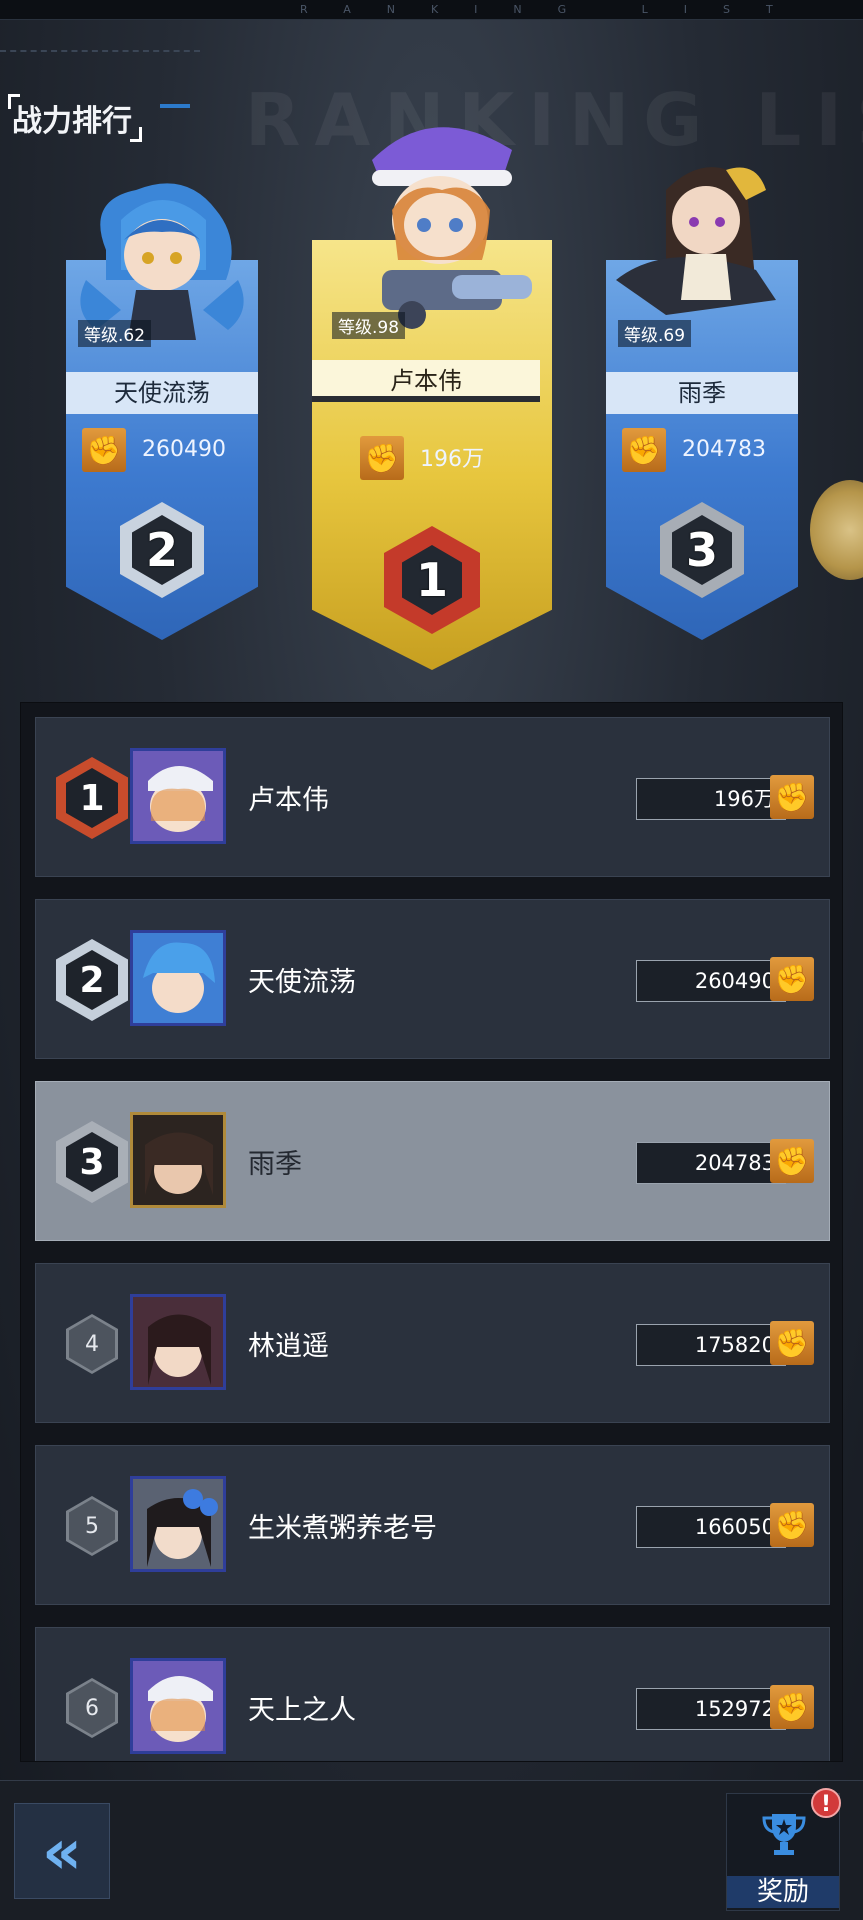 This screenshot has height=1920, width=863. I want to click on table-row: 1 卢本伟 196万 ✊, so click(432, 797).